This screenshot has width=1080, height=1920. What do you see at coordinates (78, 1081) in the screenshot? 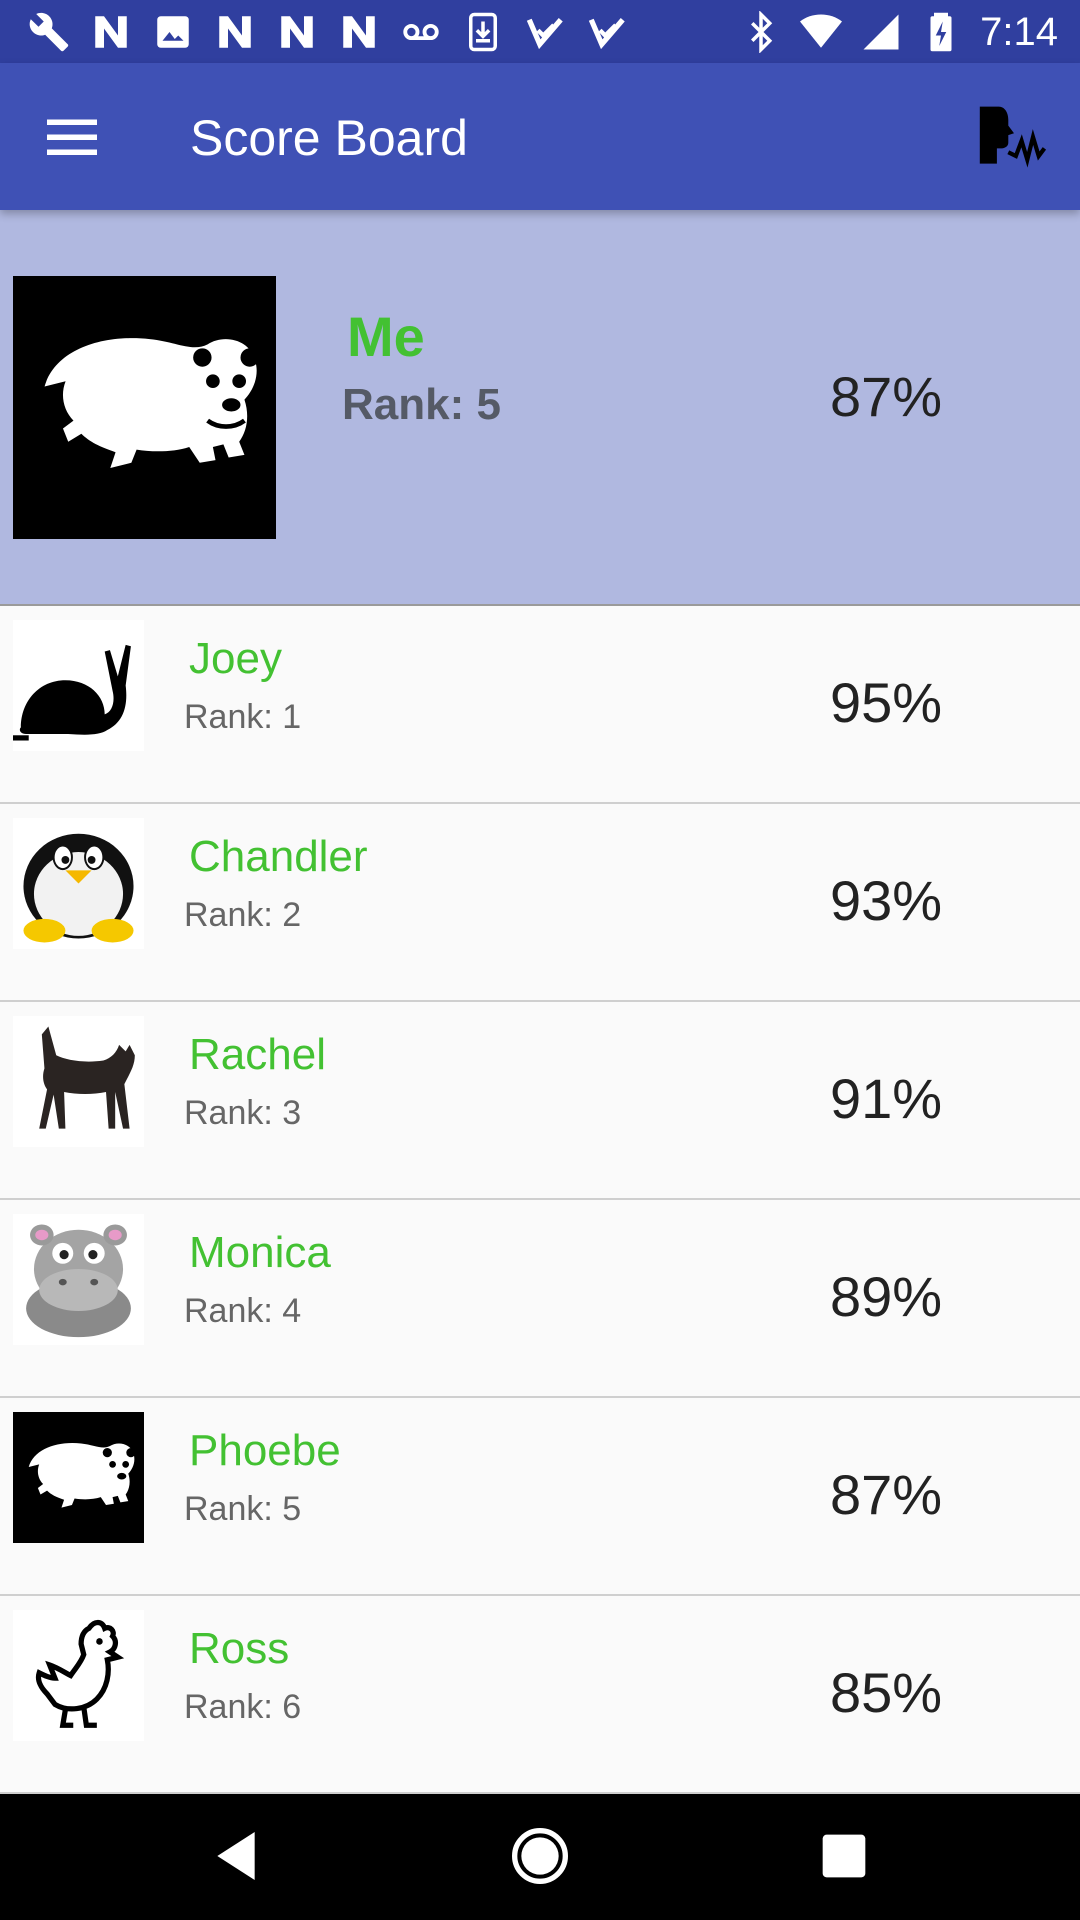
I see `cat-icon` at bounding box center [78, 1081].